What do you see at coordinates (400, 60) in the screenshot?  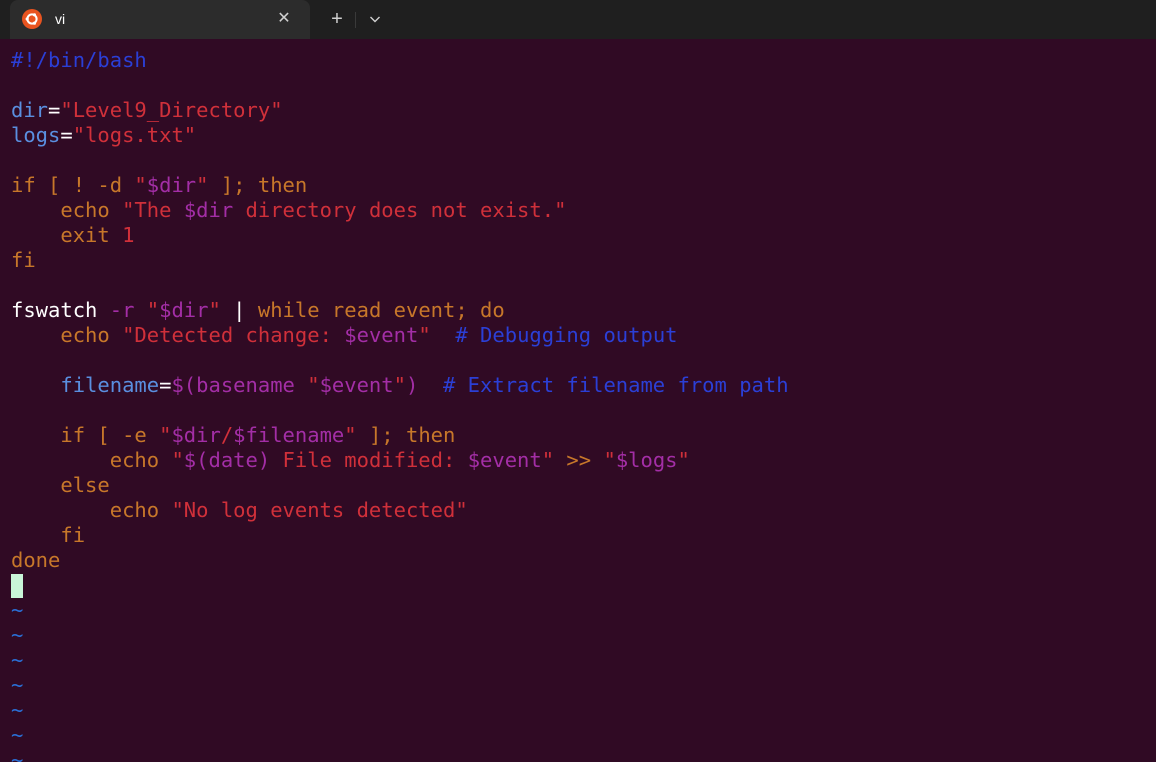 I see `code-line: #!/bin/bash` at bounding box center [400, 60].